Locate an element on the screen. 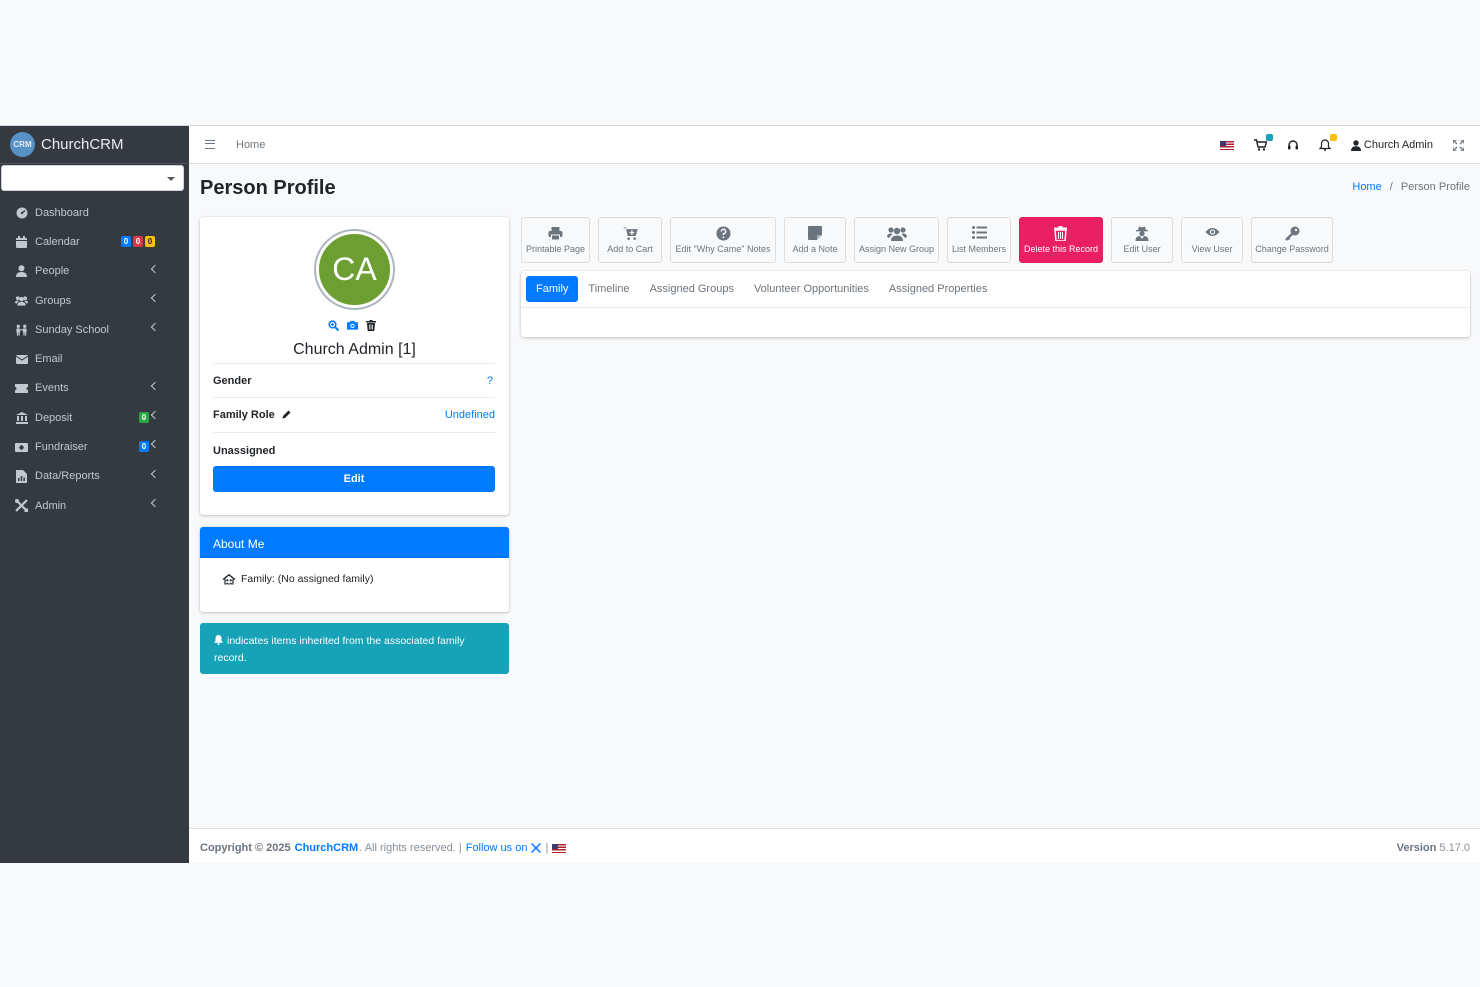 Image resolution: width=1480 pixels, height=987 pixels. sidebar-item-email: Email is located at coordinates (94, 358).